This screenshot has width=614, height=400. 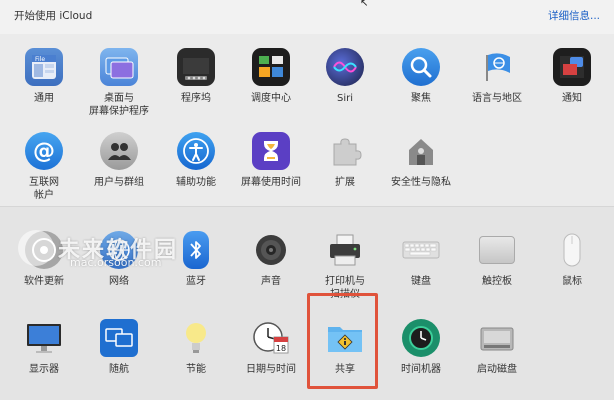 What do you see at coordinates (271, 67) in the screenshot?
I see `mission-control-icon` at bounding box center [271, 67].